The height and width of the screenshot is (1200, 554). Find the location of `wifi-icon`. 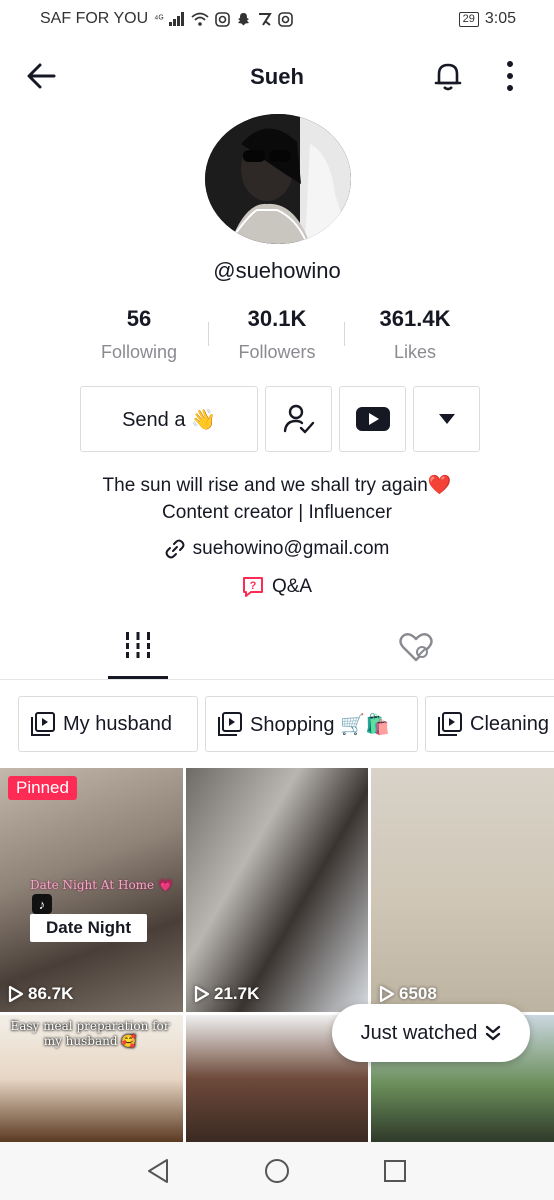

wifi-icon is located at coordinates (200, 19).